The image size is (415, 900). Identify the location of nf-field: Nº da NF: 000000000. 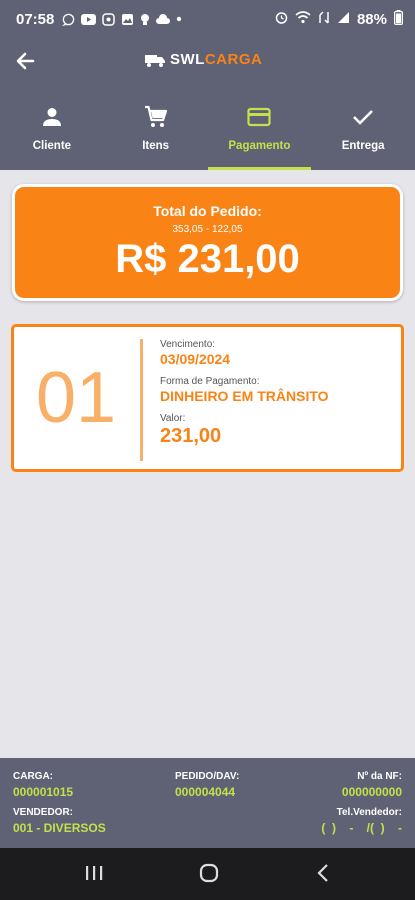
(372, 785).